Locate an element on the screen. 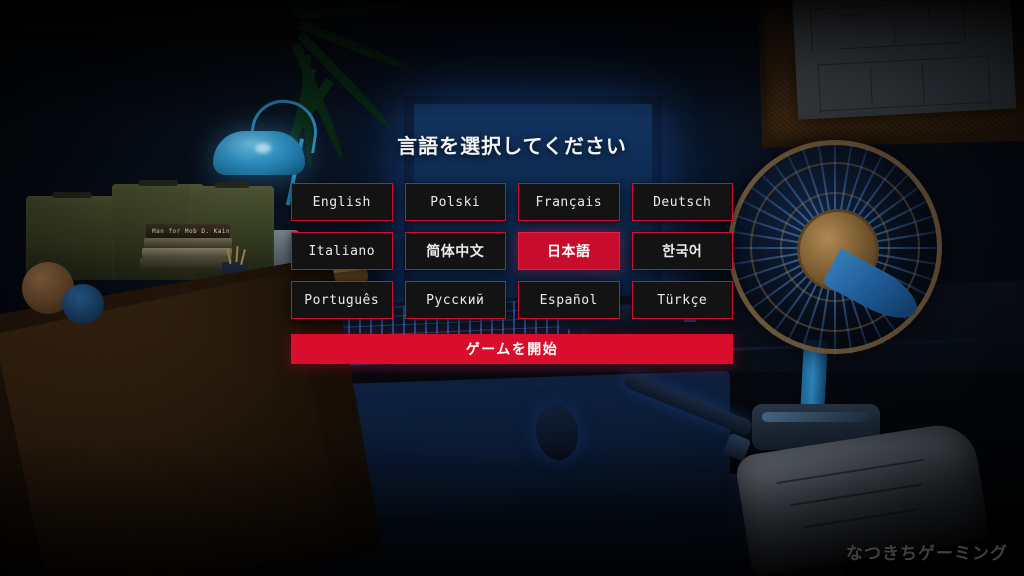  blueprint-paper is located at coordinates (904, 60).